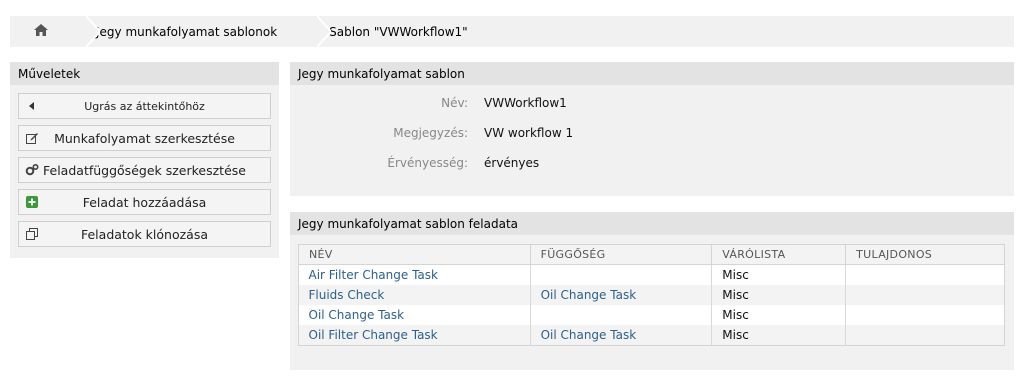 The image size is (1025, 391). I want to click on column-header-owner: TULAJDONOS, so click(925, 254).